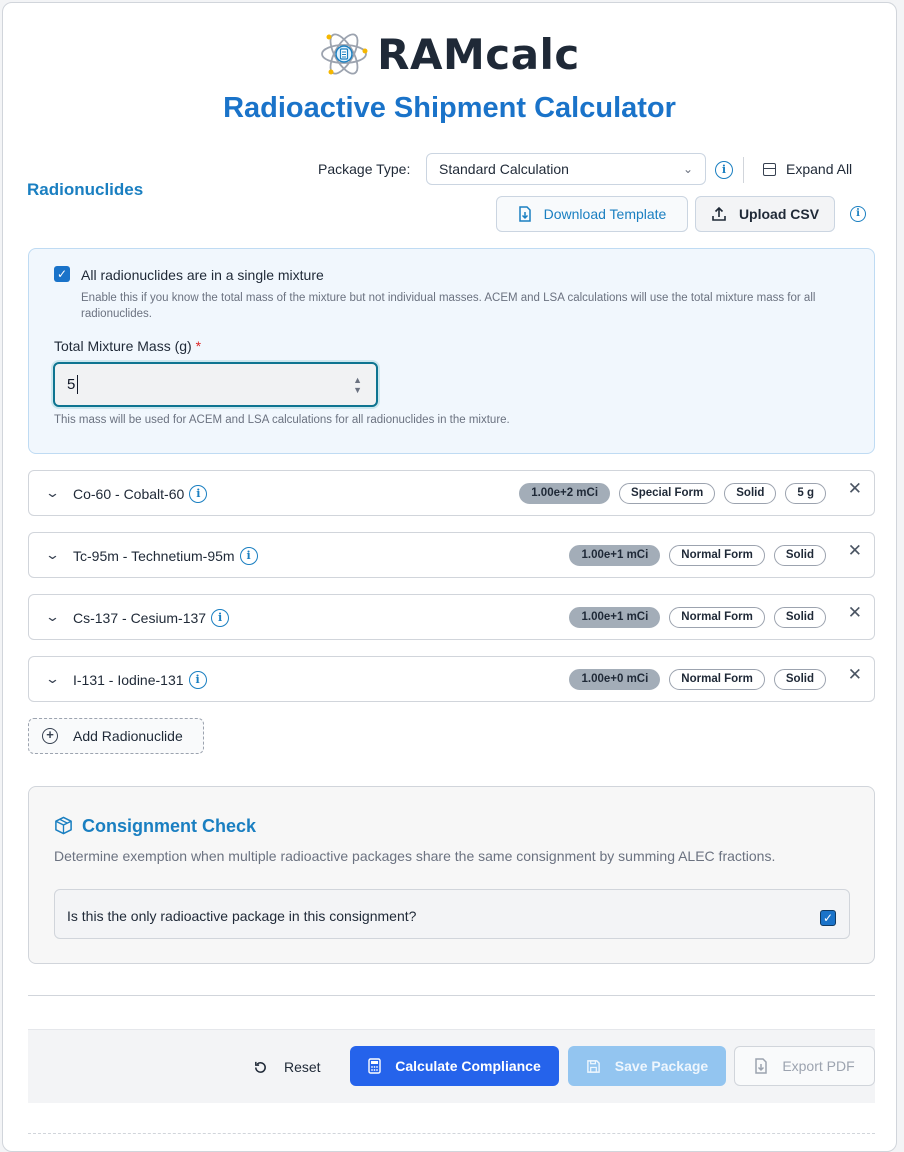 The width and height of the screenshot is (904, 1152). I want to click on nuclide-name: Cs-137 - Cesium-137 i, so click(151, 618).